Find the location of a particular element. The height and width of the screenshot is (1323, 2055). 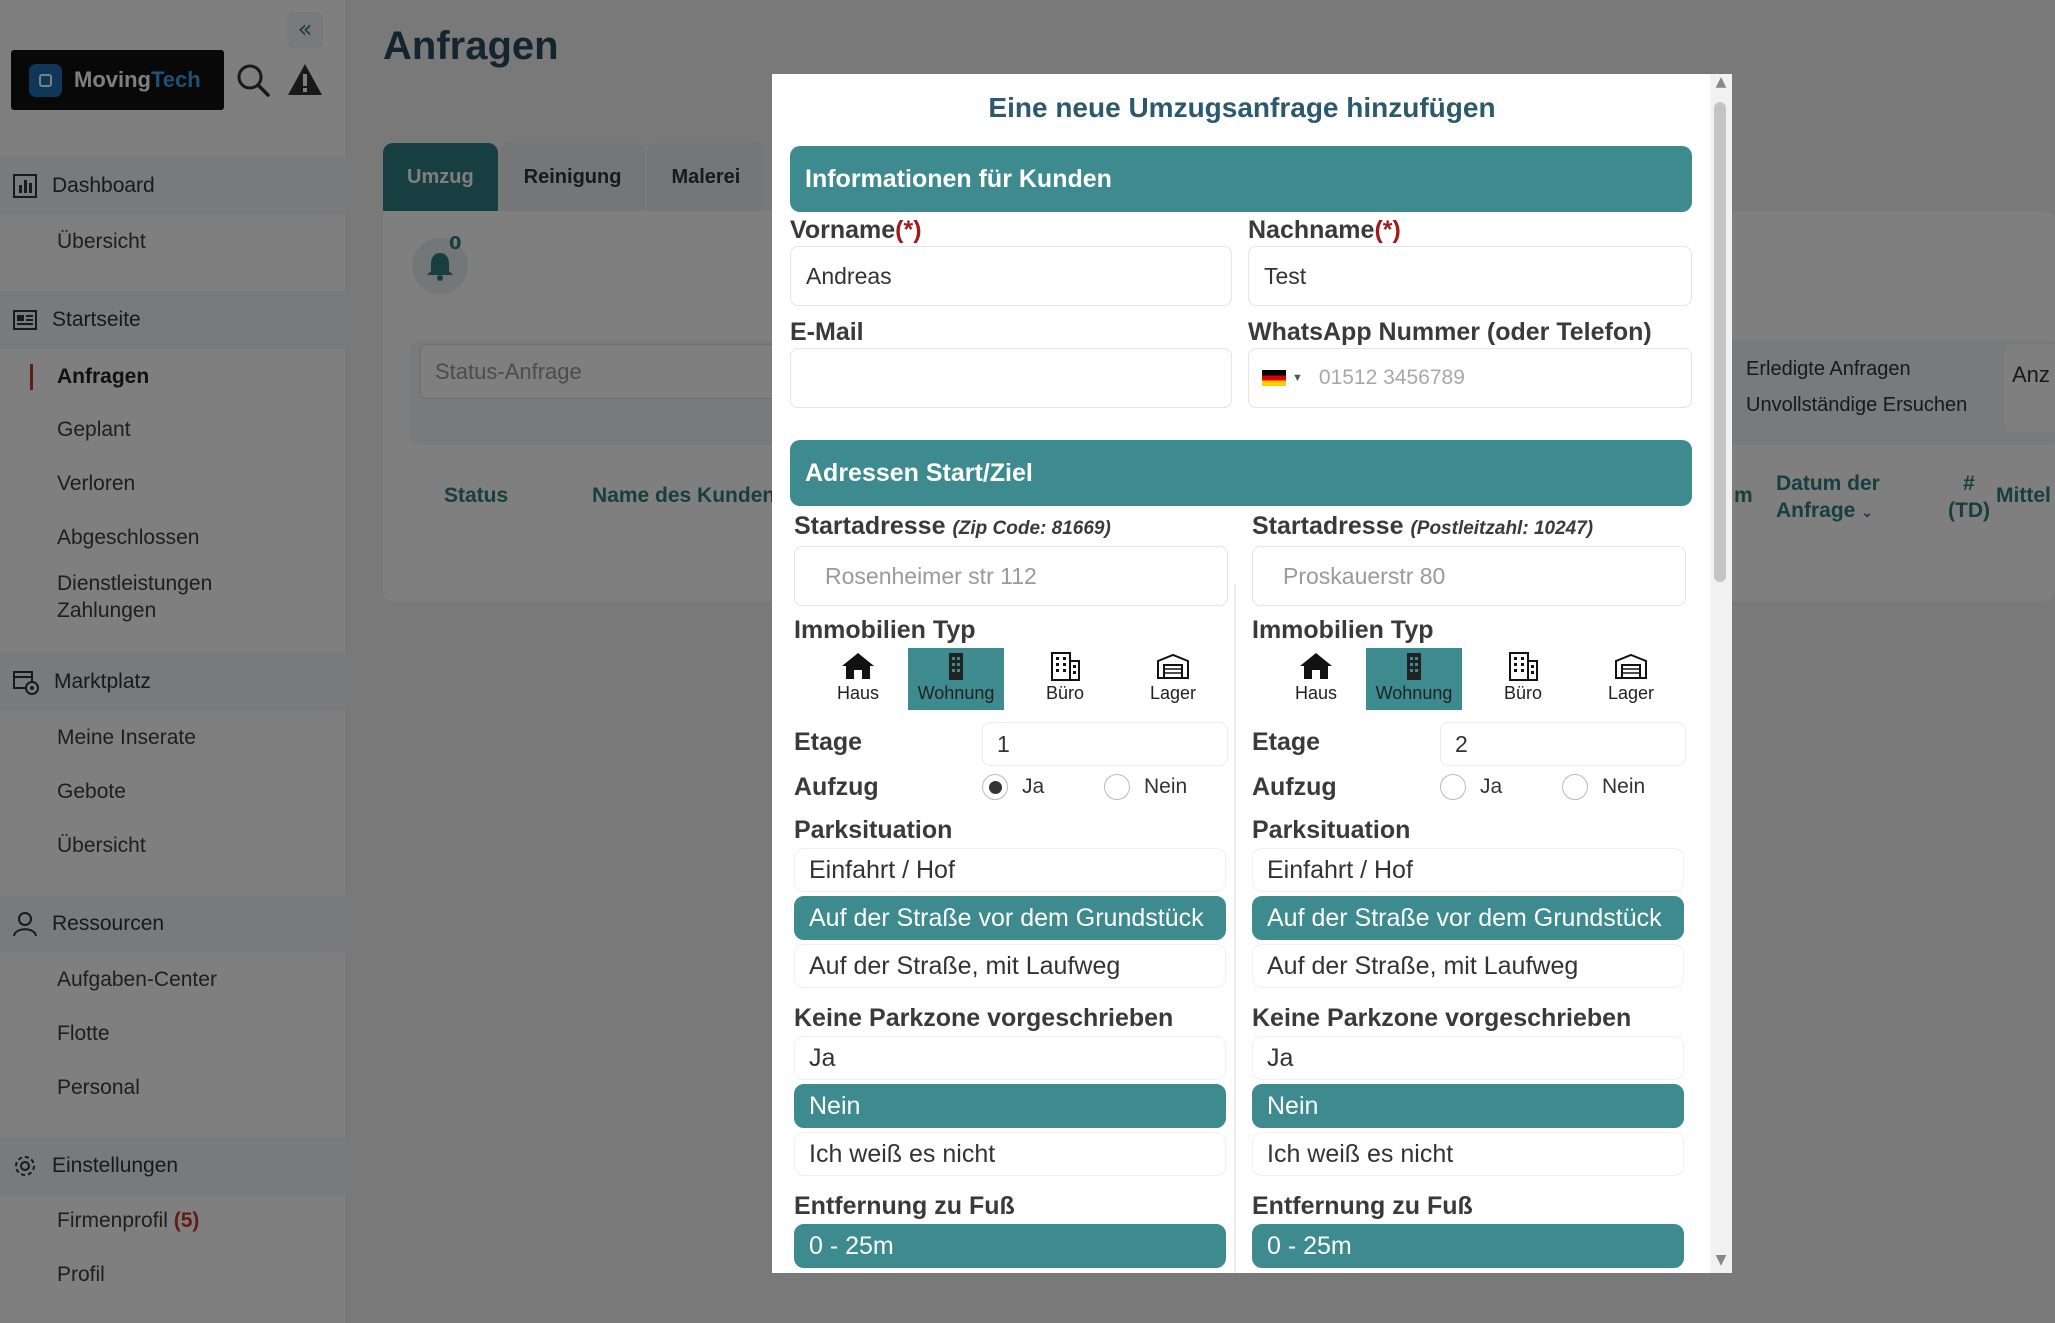

scroll-up-arrow-icon: ▲ is located at coordinates (1721, 82).